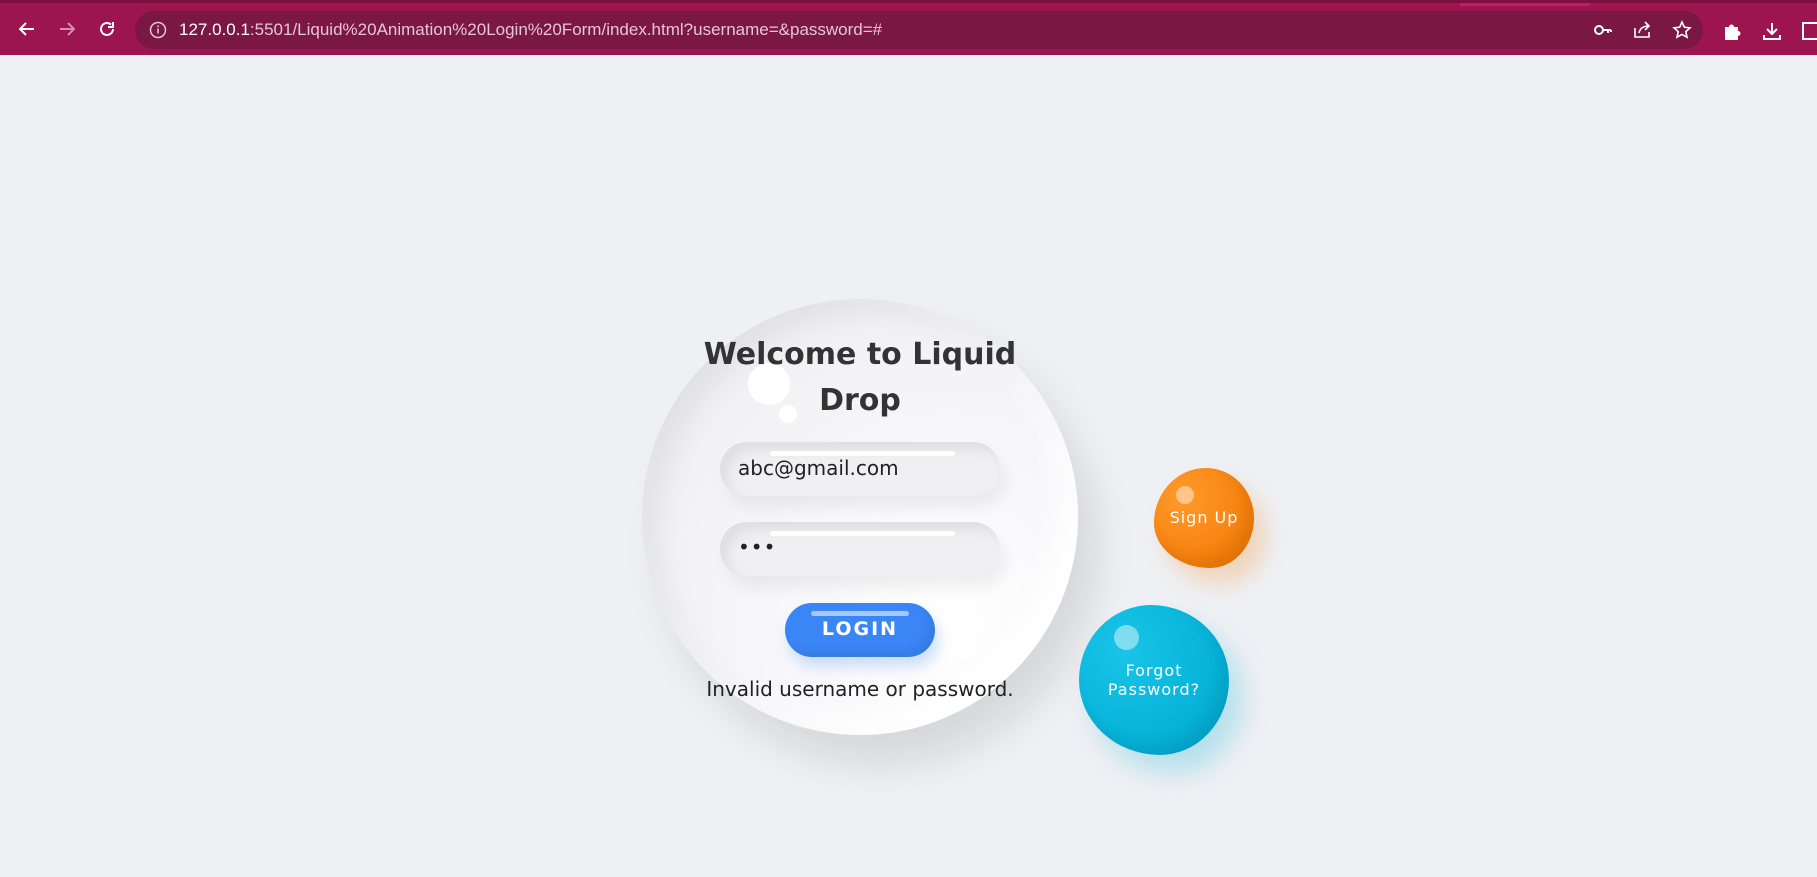 The height and width of the screenshot is (877, 1817). I want to click on button-highlight, so click(860, 613).